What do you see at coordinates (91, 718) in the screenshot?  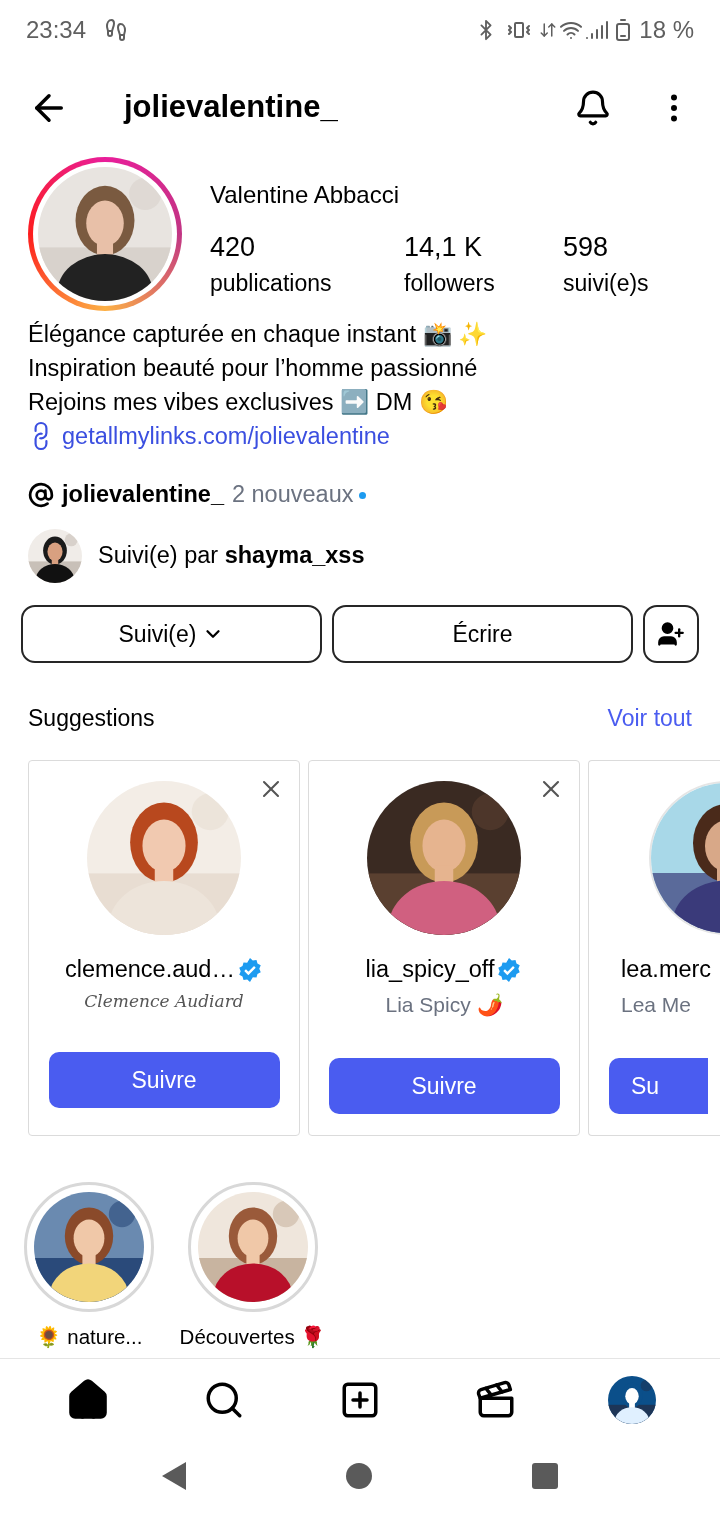 I see `section-title: Suggestions` at bounding box center [91, 718].